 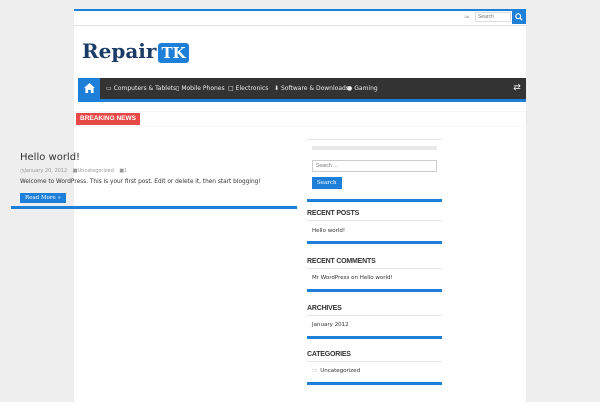 I want to click on monitor-icon: □, so click(x=231, y=88).